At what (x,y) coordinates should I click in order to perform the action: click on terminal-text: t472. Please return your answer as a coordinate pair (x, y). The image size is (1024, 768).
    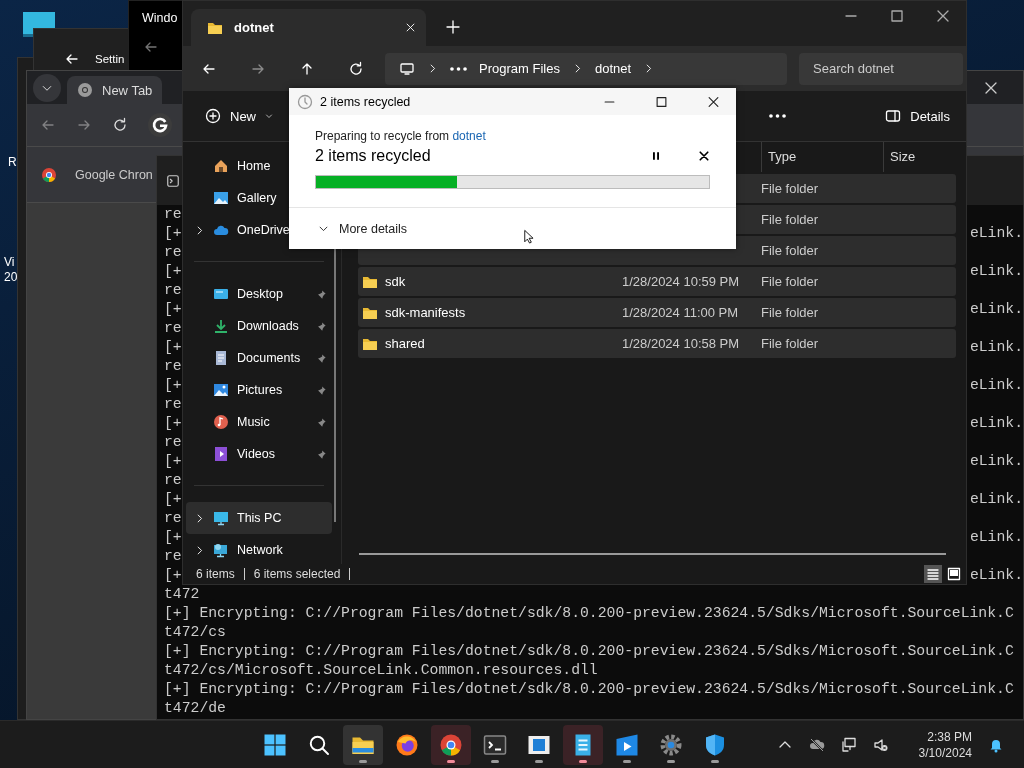
    Looking at the image, I should click on (182, 594).